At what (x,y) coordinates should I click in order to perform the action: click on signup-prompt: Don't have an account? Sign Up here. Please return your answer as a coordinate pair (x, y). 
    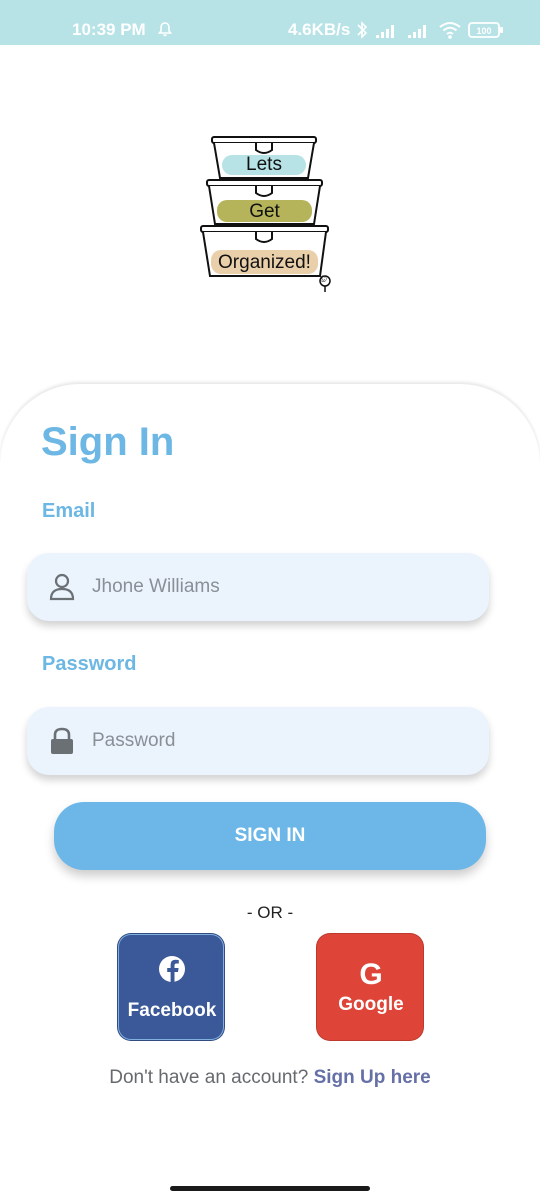
    Looking at the image, I should click on (270, 1078).